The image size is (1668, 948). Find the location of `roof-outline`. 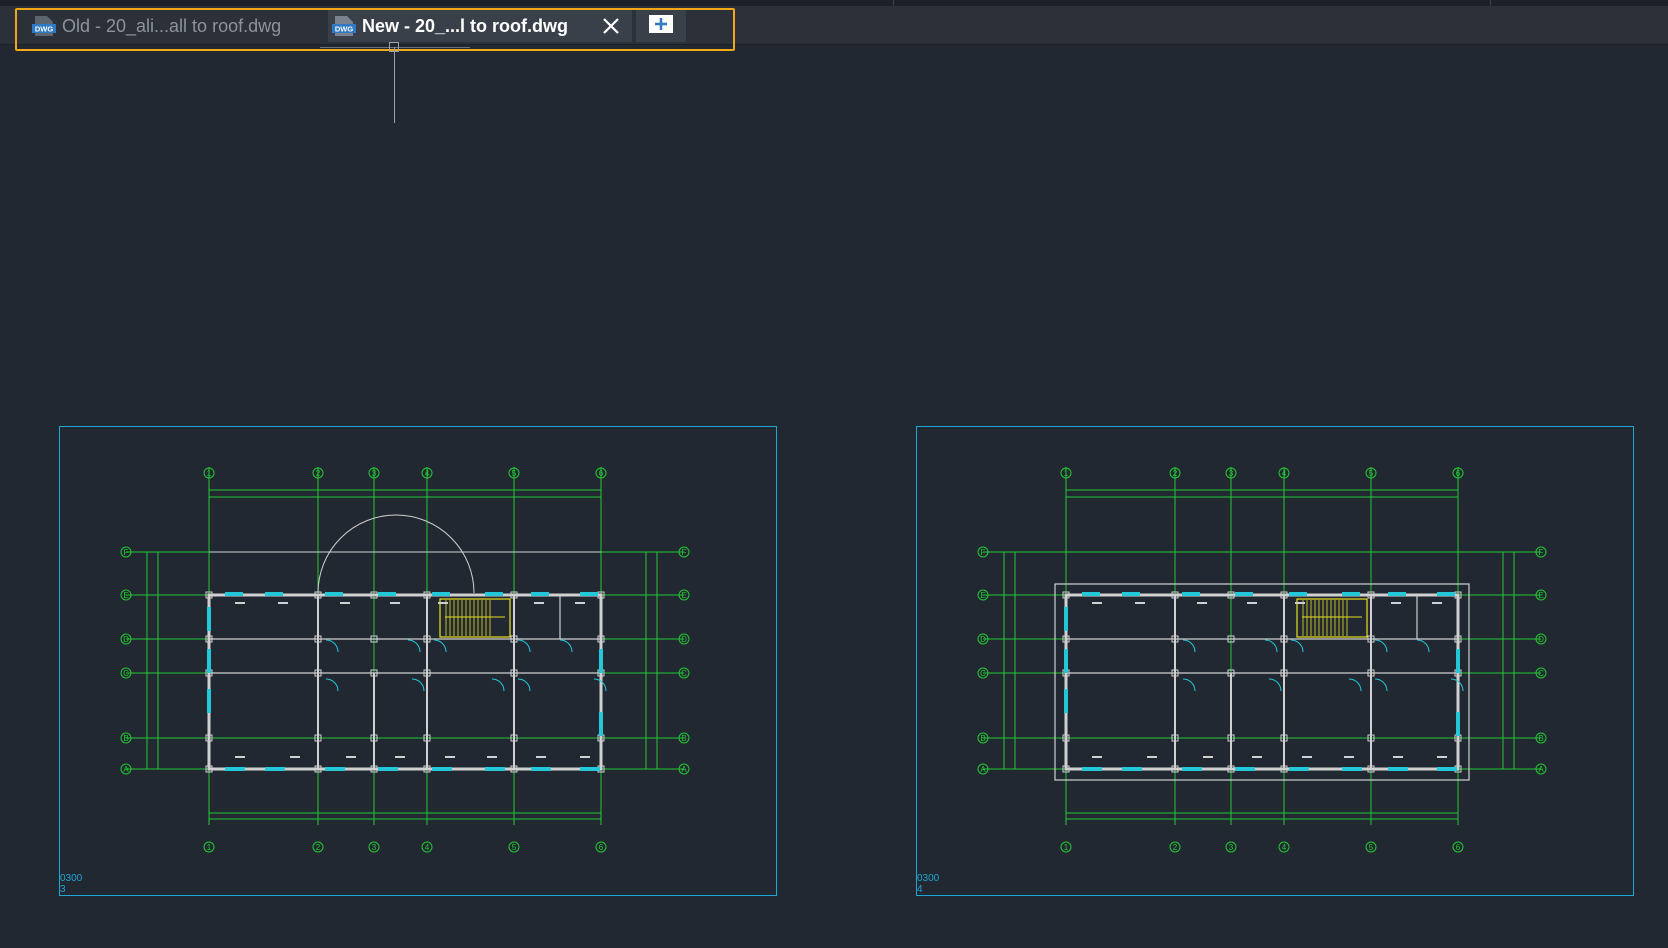

roof-outline is located at coordinates (1262, 682).